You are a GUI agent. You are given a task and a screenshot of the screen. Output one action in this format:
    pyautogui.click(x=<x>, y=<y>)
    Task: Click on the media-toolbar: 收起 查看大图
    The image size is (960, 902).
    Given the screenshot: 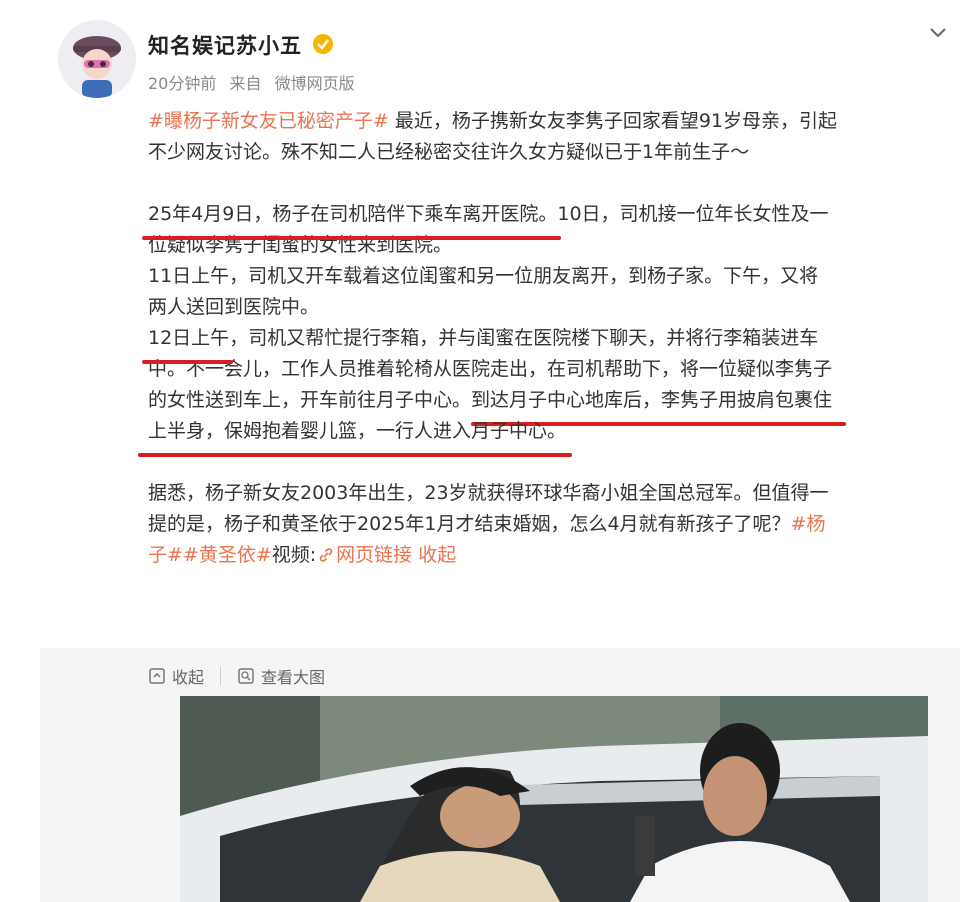 What is the action you would take?
    pyautogui.click(x=236, y=676)
    